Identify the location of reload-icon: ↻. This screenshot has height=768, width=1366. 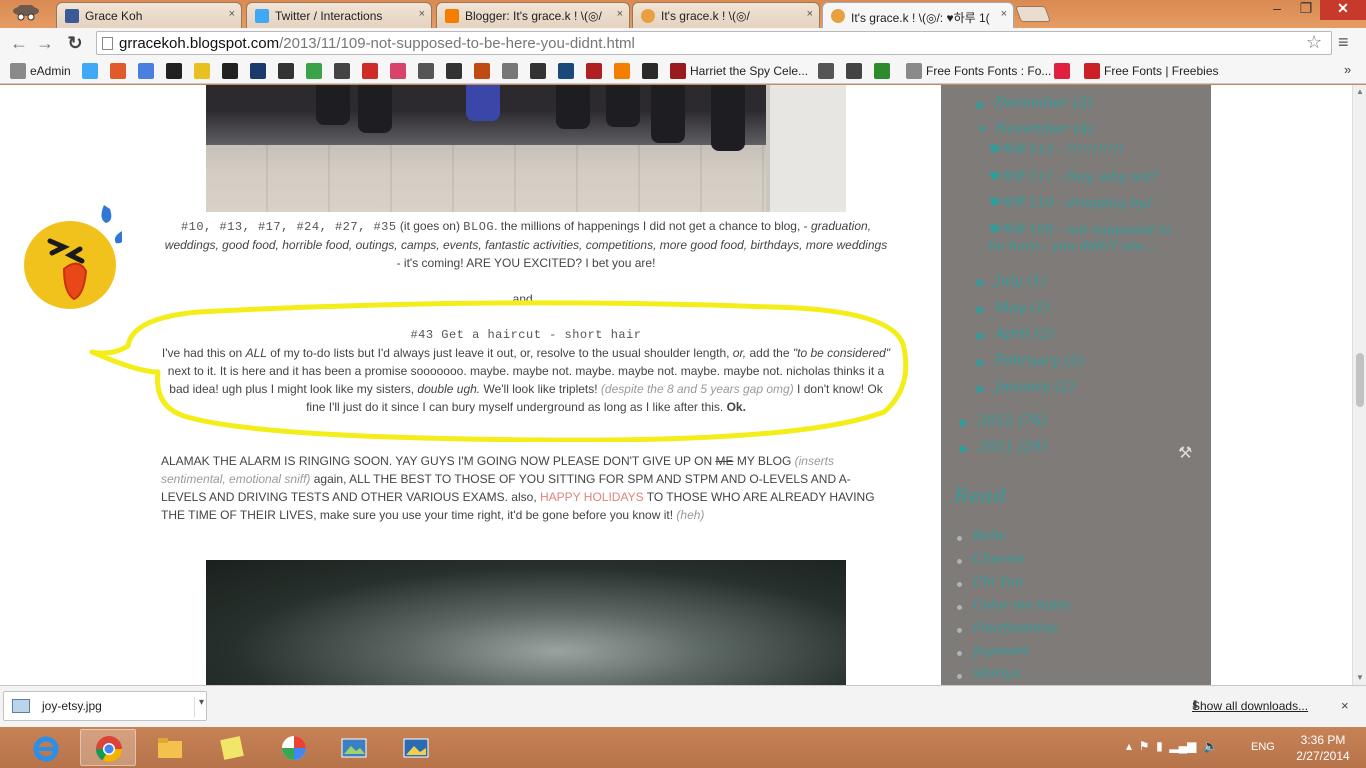
(75, 43).